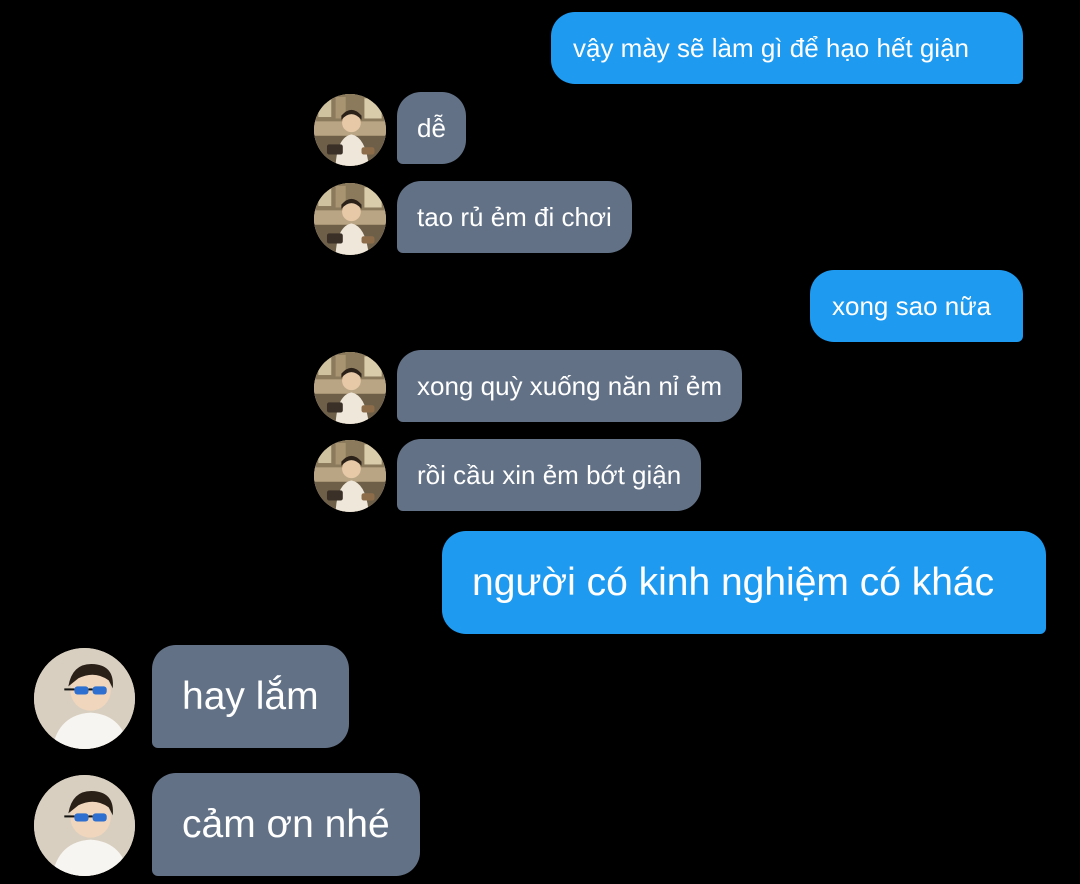 This screenshot has width=1080, height=884. What do you see at coordinates (286, 824) in the screenshot?
I see `message-received: cảm ơn nhé` at bounding box center [286, 824].